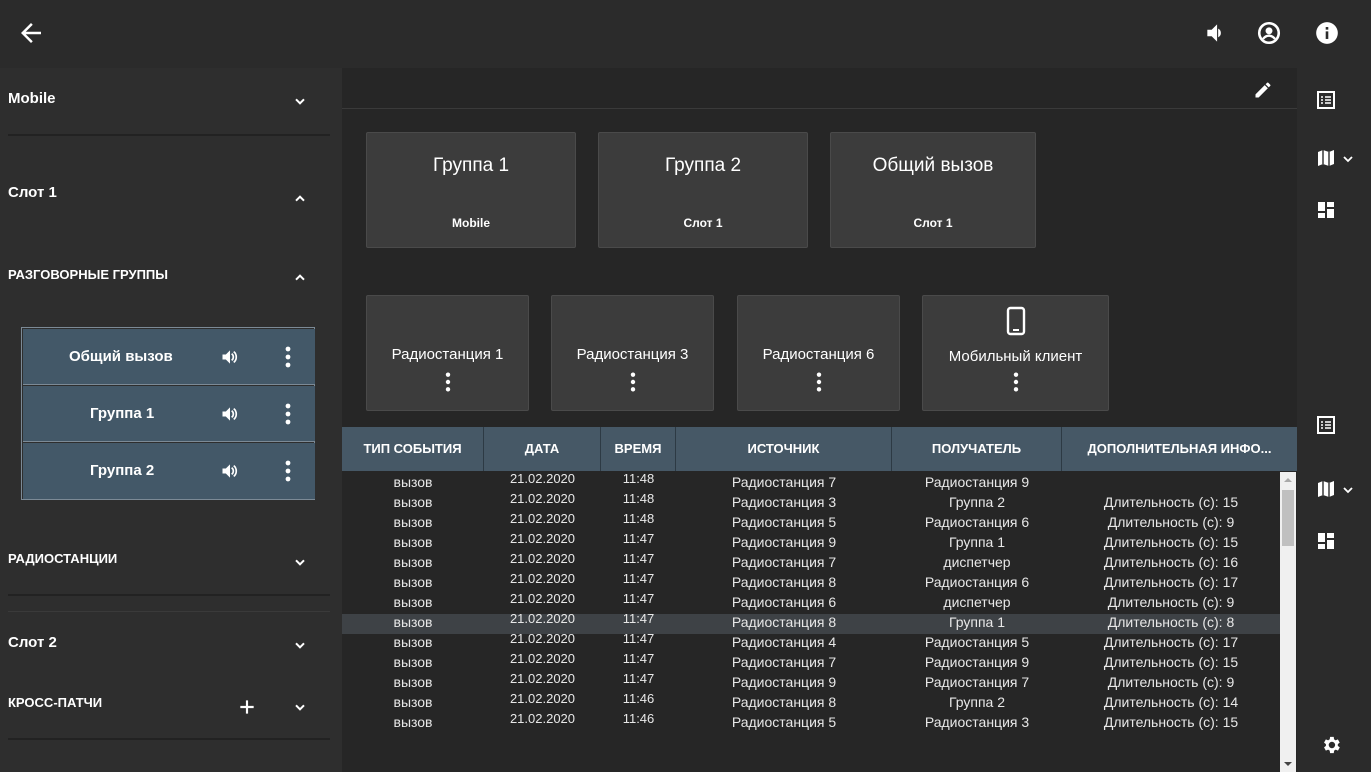 The width and height of the screenshot is (1371, 772). I want to click on sidebar-section-talkgroups: РАЗГОВОРНЫЕ ГРУППЫ, so click(165, 279).